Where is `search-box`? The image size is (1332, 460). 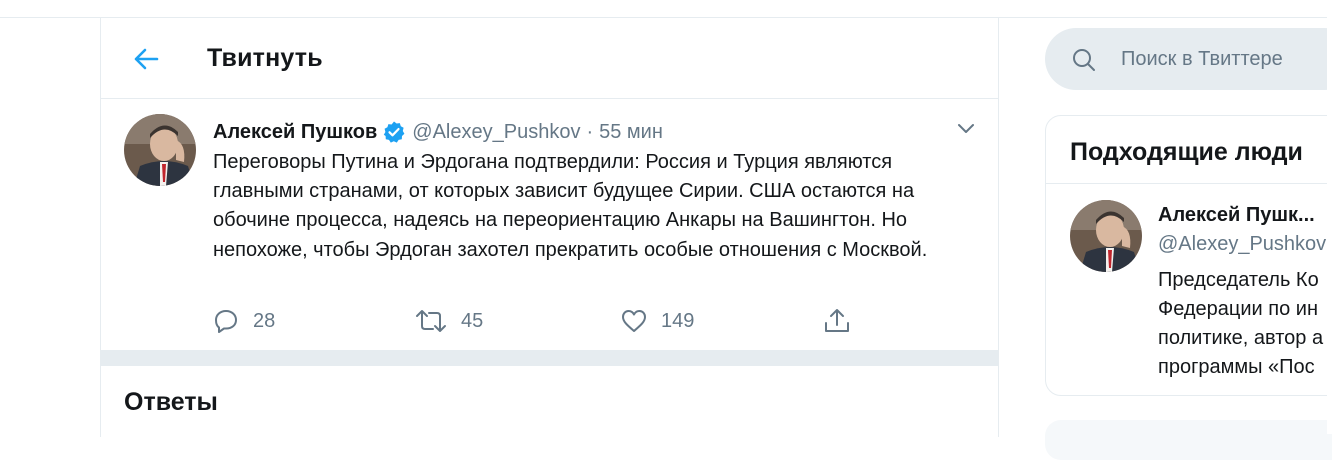
search-box is located at coordinates (1188, 59).